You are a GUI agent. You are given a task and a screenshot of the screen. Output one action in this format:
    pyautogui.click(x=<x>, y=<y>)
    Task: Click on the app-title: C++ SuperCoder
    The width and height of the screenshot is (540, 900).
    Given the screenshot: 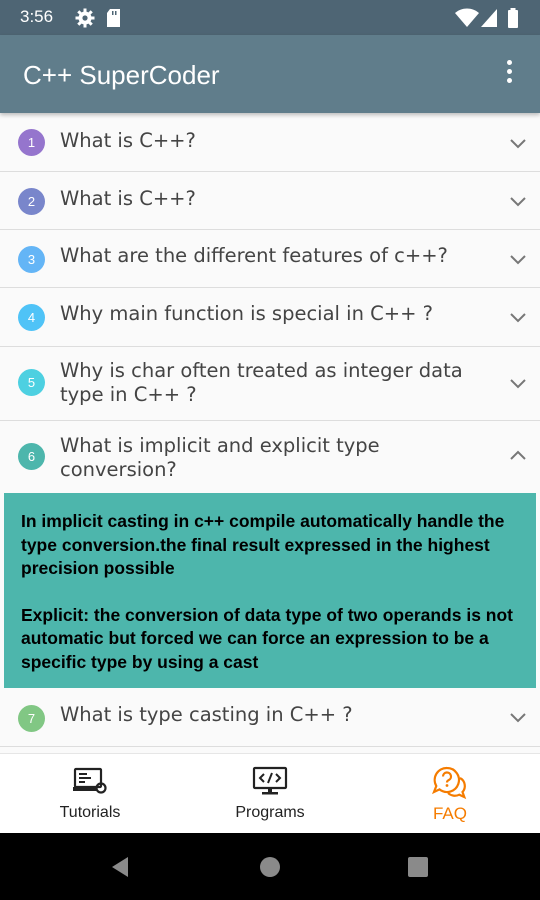 What is the action you would take?
    pyautogui.click(x=121, y=75)
    